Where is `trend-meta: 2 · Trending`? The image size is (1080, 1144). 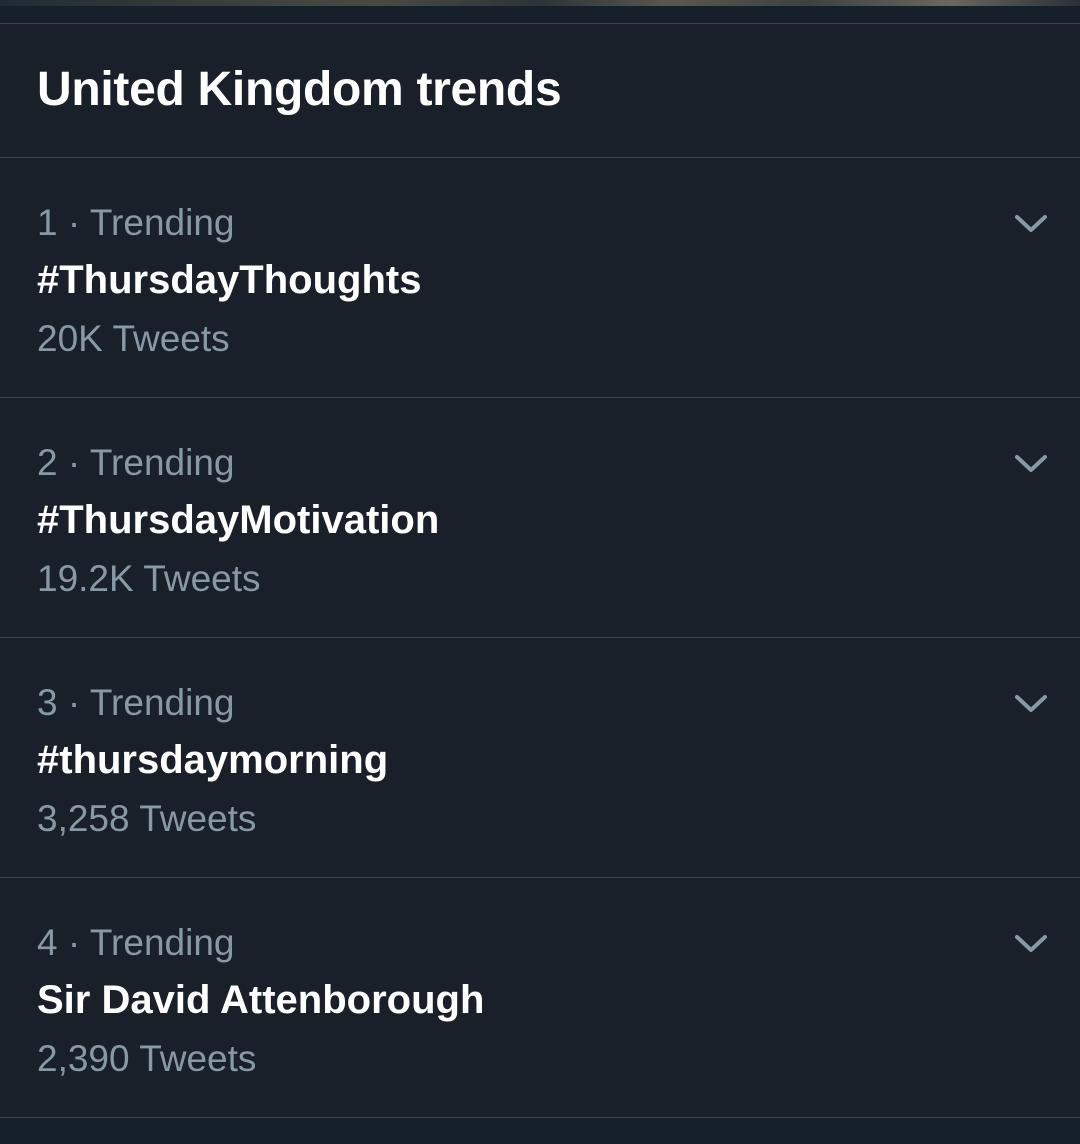
trend-meta: 2 · Trending is located at coordinates (135, 463).